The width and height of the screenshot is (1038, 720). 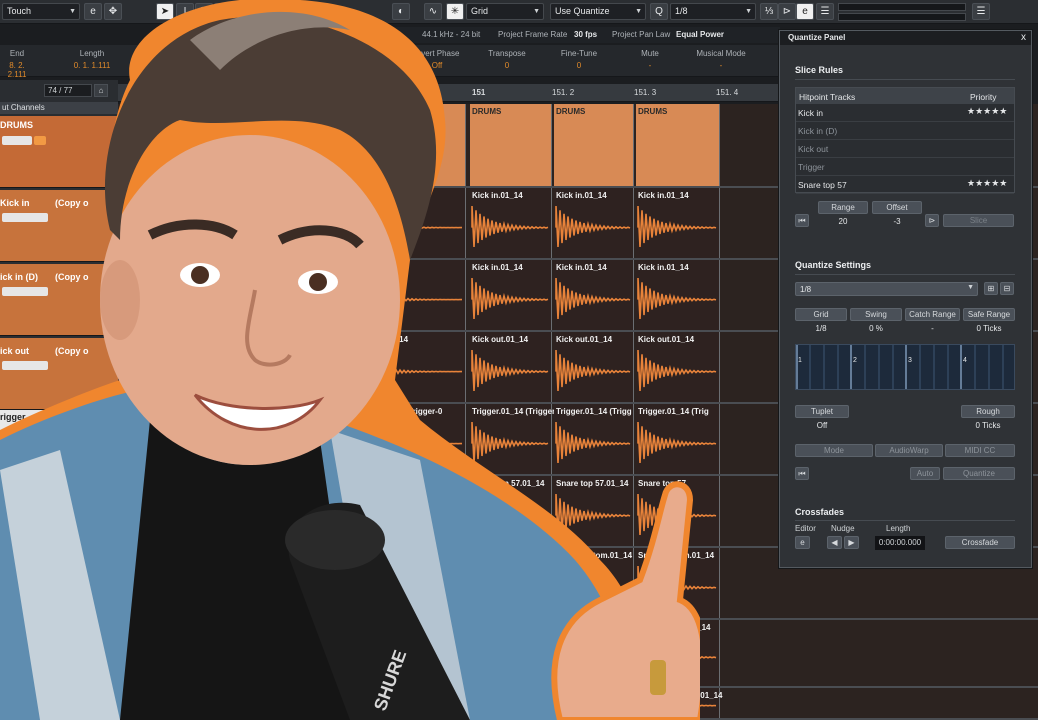 What do you see at coordinates (834, 542) in the screenshot?
I see `nudge-left-icon: ◀` at bounding box center [834, 542].